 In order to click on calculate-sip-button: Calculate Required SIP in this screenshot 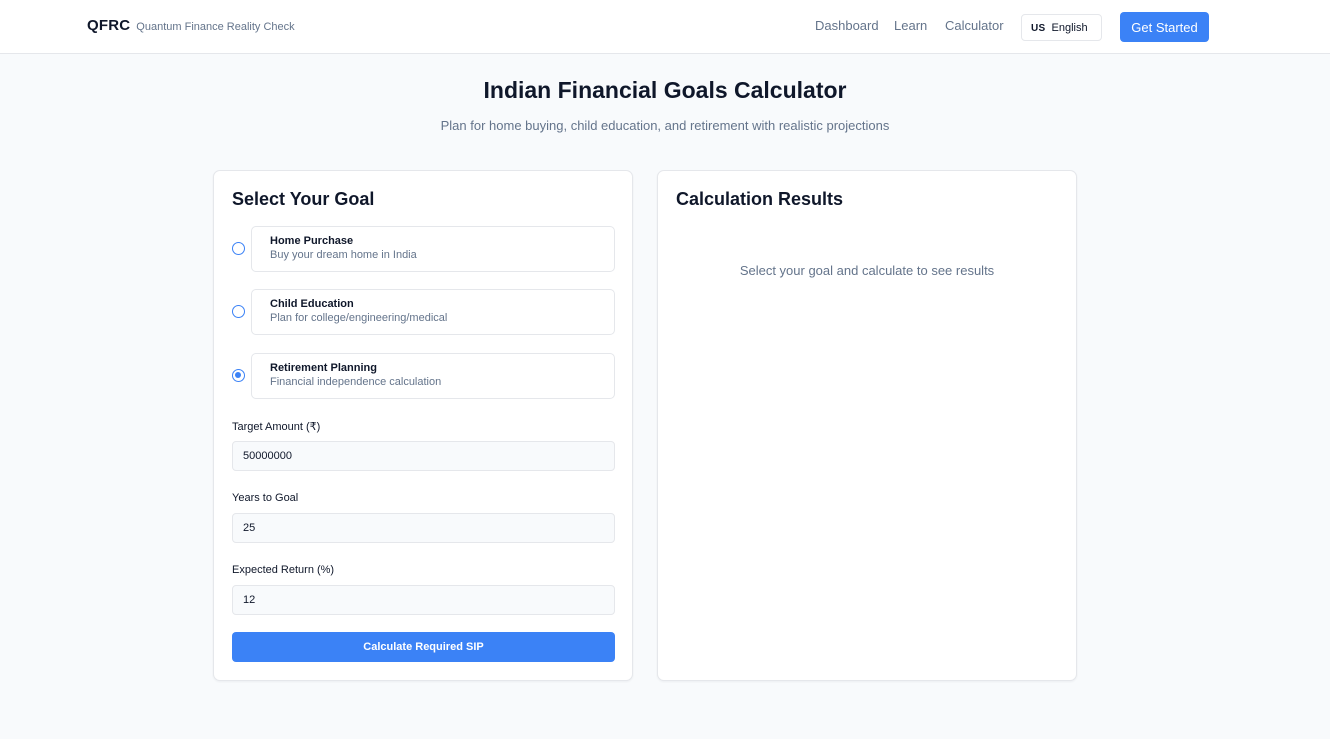, I will do `click(423, 647)`.